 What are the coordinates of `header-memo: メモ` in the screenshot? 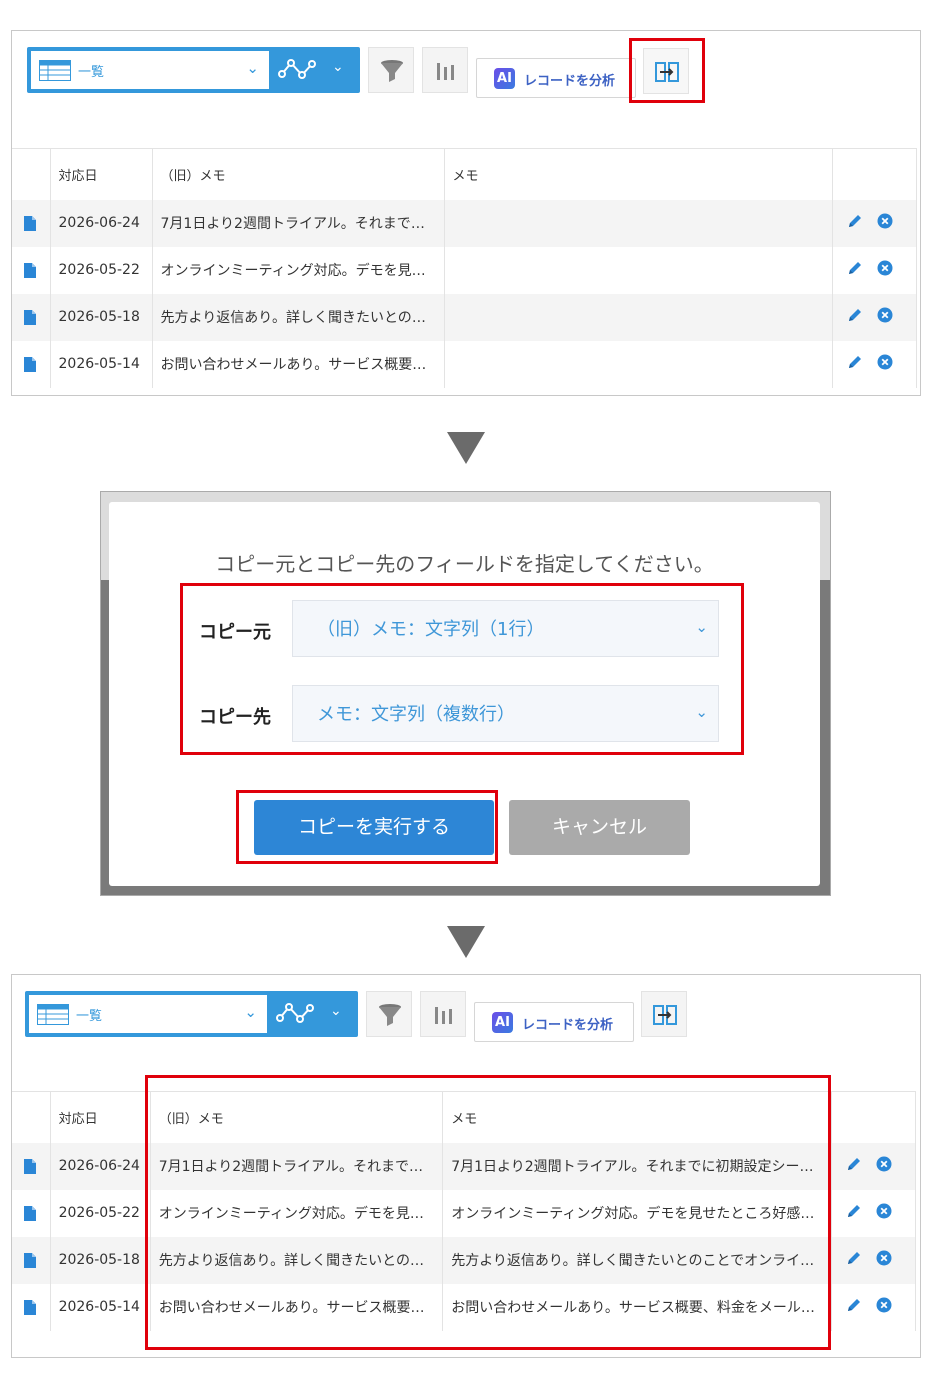 It's located at (638, 174).